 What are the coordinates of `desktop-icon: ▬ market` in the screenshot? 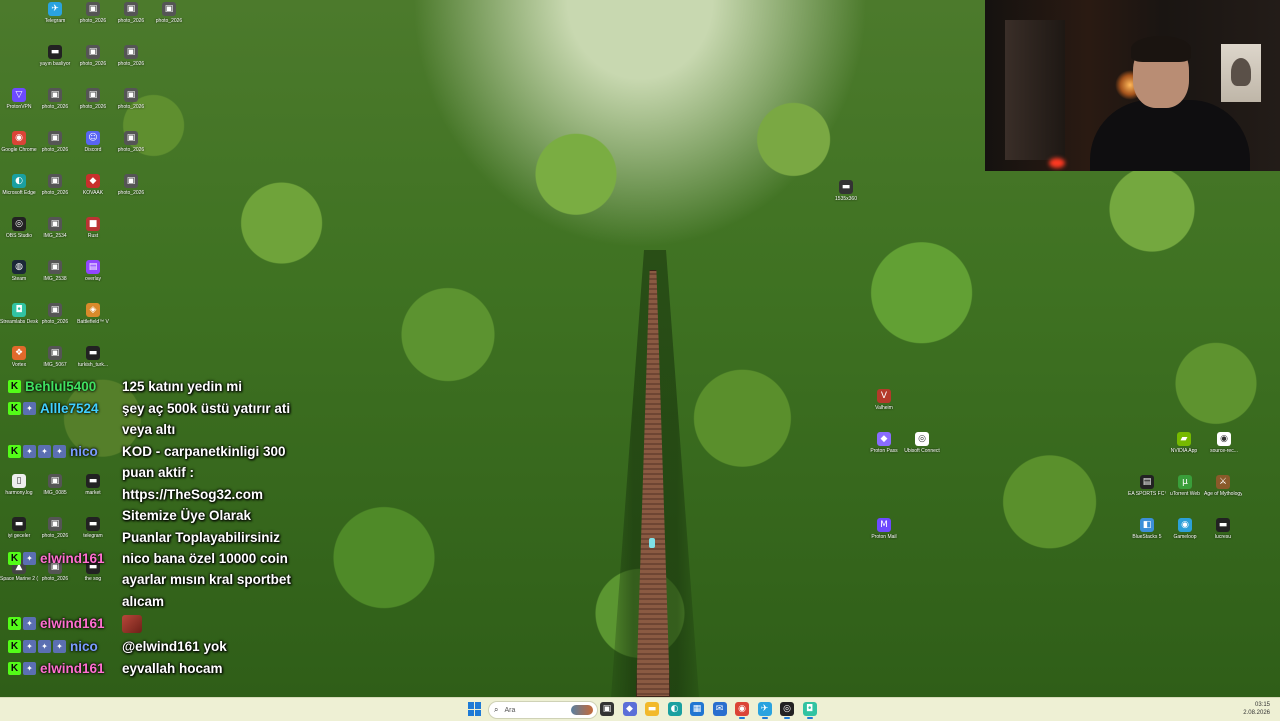 It's located at (93, 485).